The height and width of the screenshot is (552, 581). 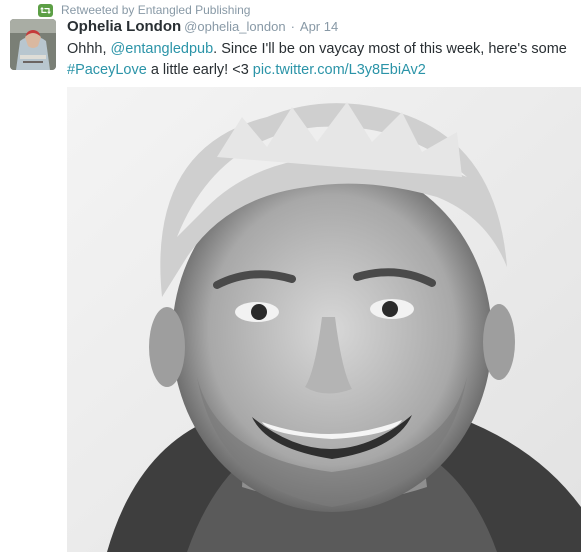 I want to click on text-middle-2: a little early! <3, so click(x=199, y=70).